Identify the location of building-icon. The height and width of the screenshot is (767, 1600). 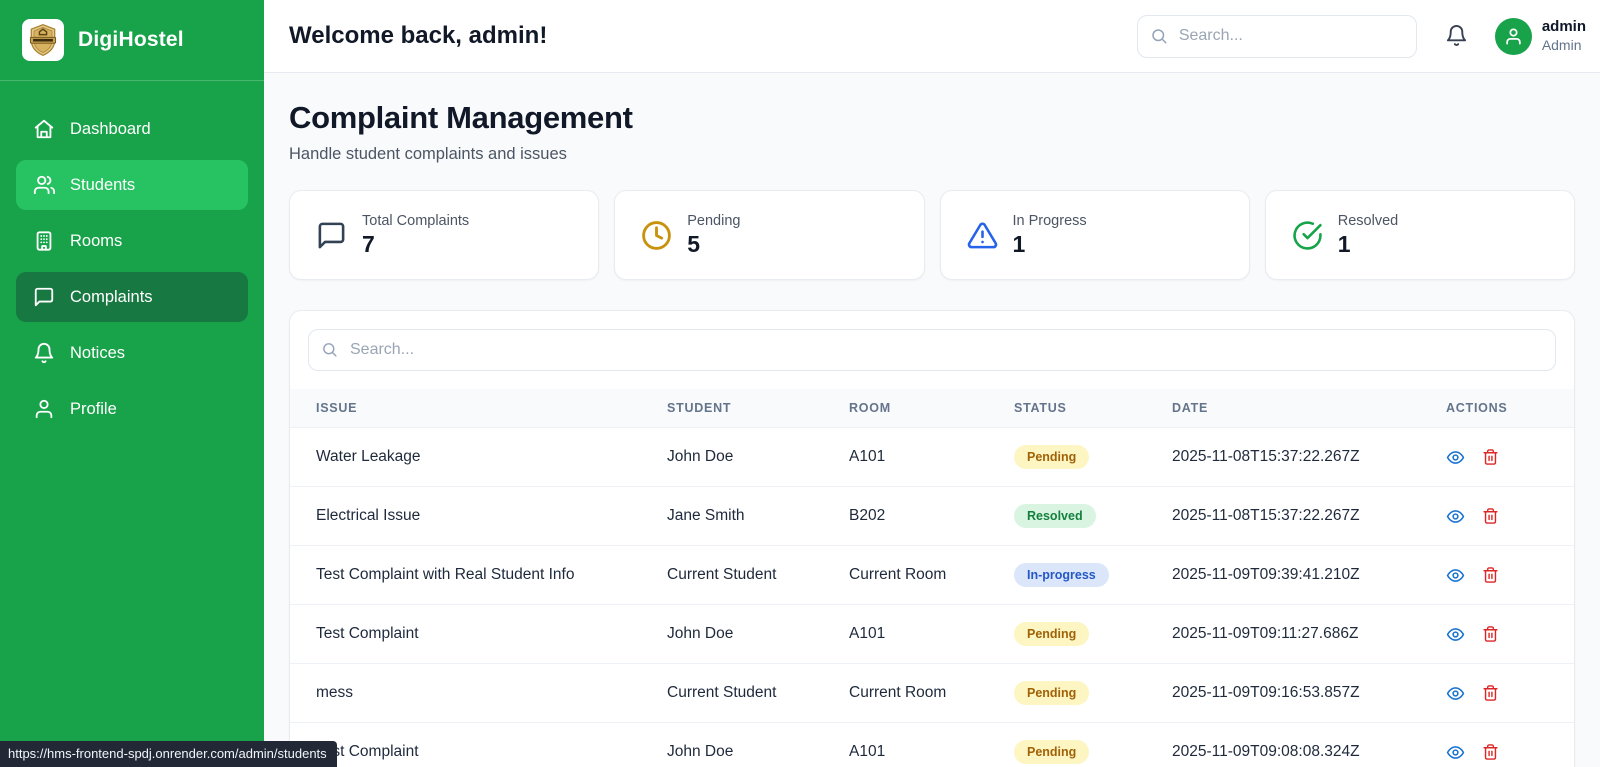
(44, 241).